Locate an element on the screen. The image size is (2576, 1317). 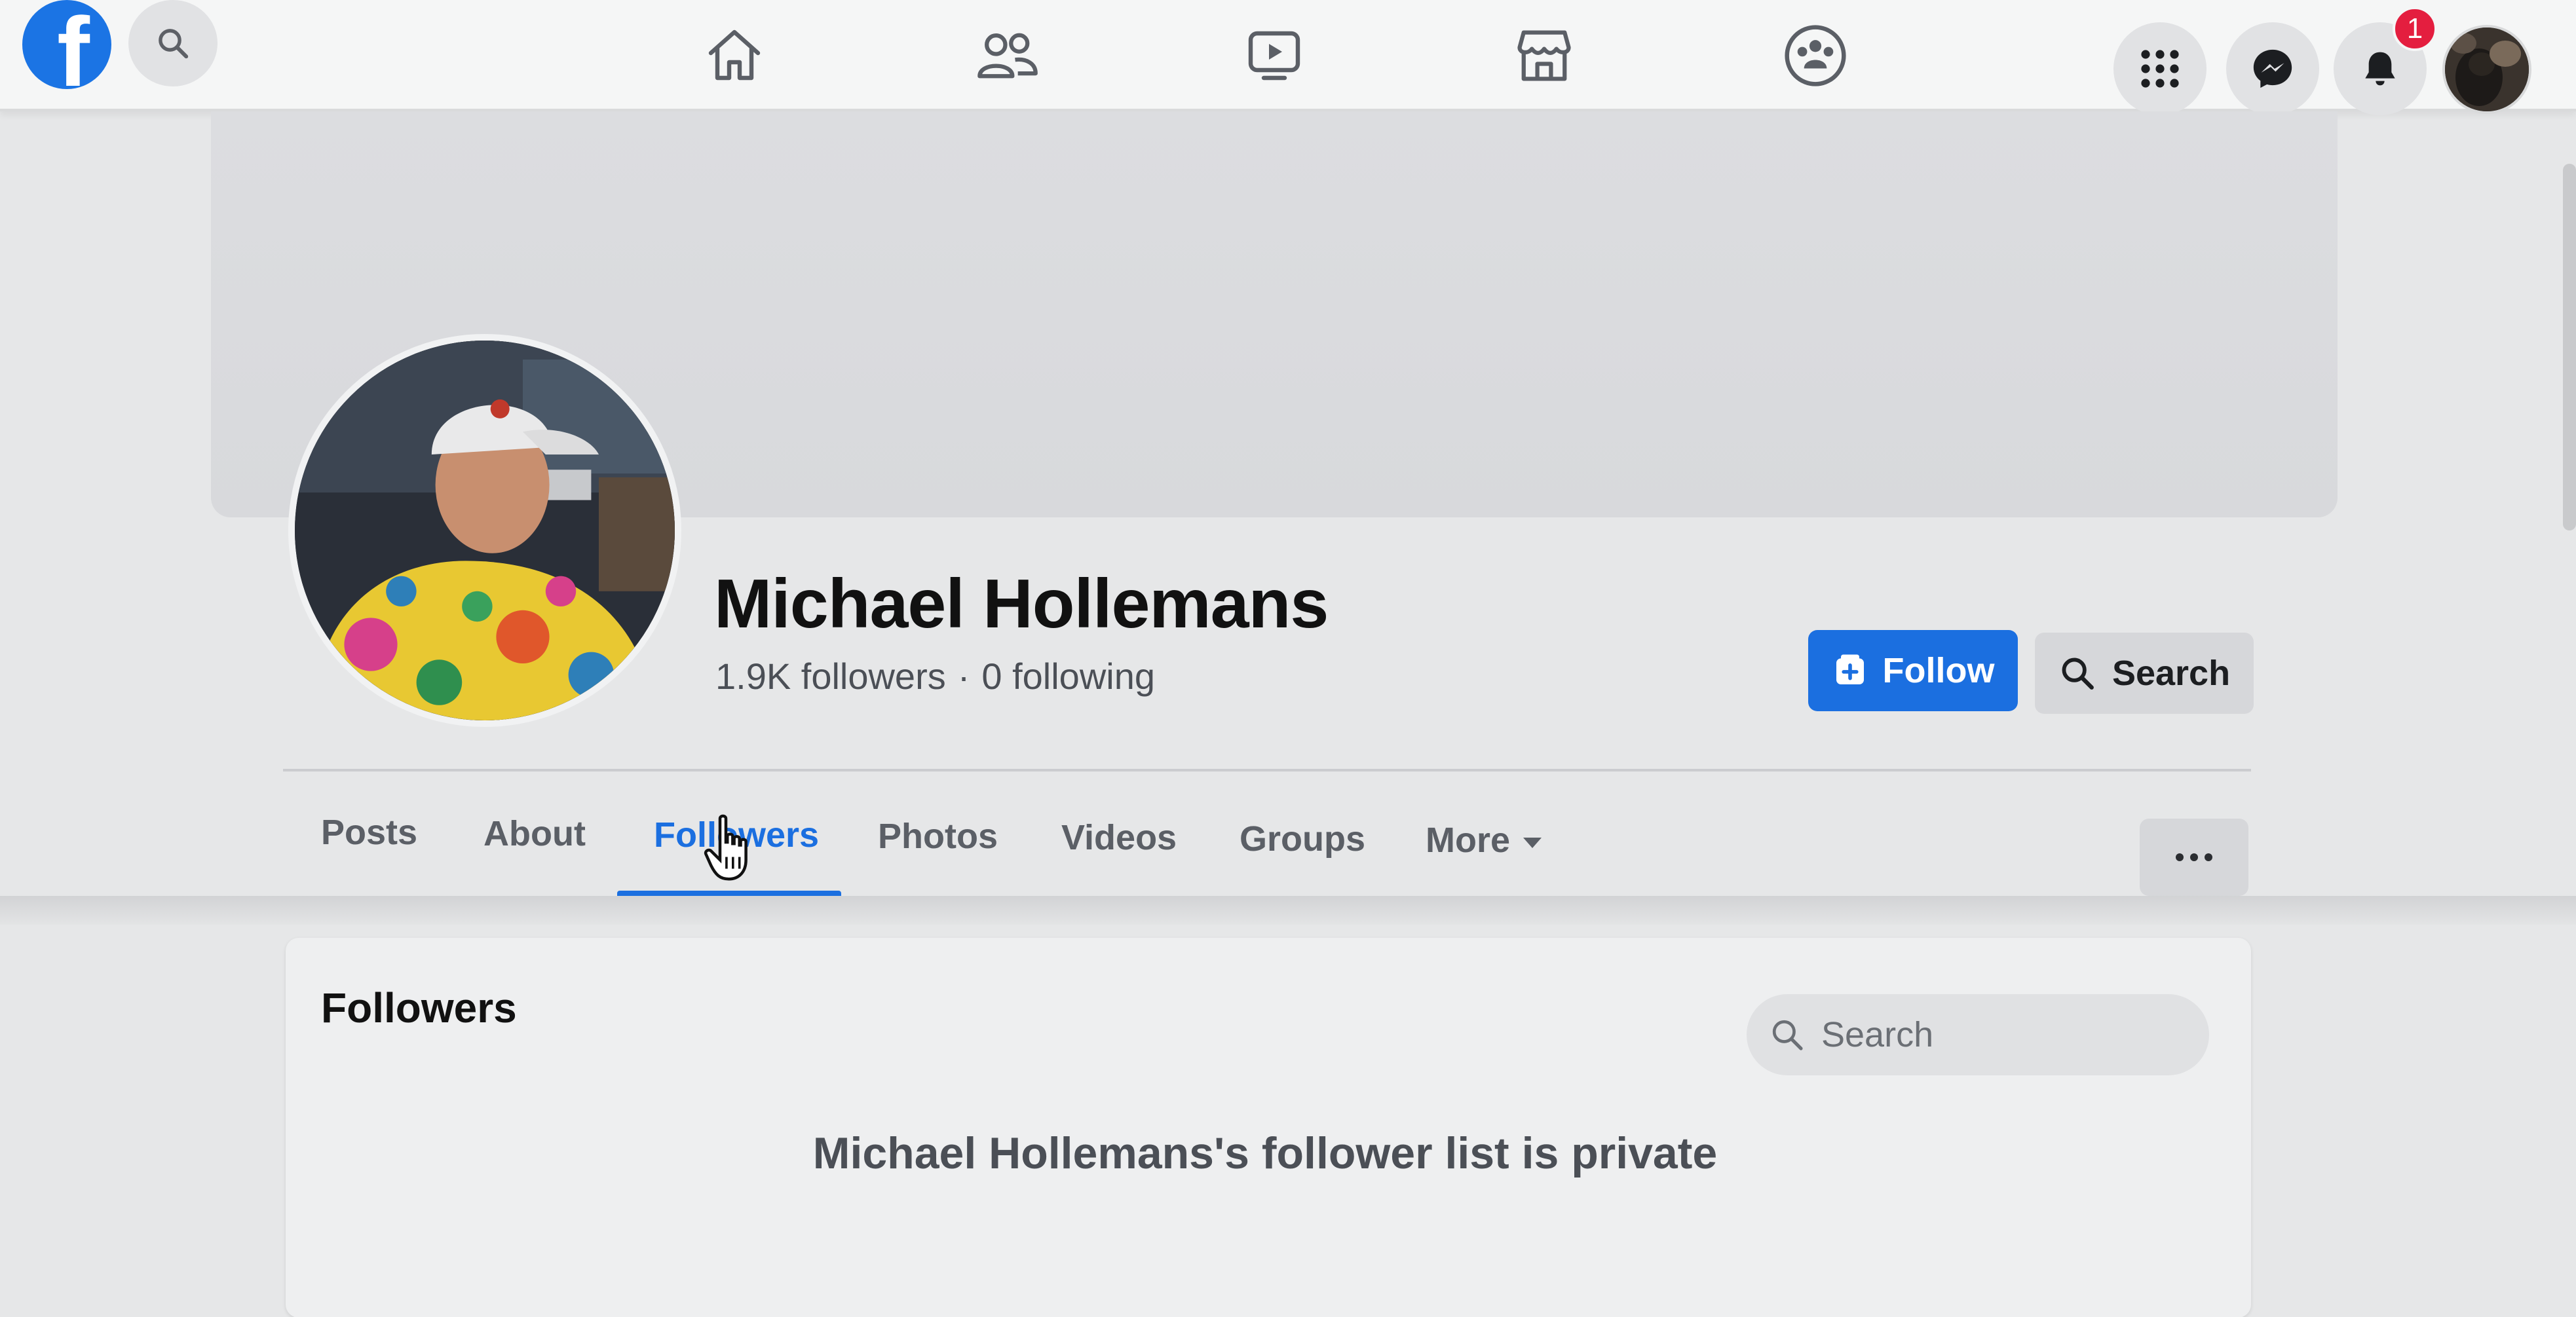
menu-button is located at coordinates (2160, 68).